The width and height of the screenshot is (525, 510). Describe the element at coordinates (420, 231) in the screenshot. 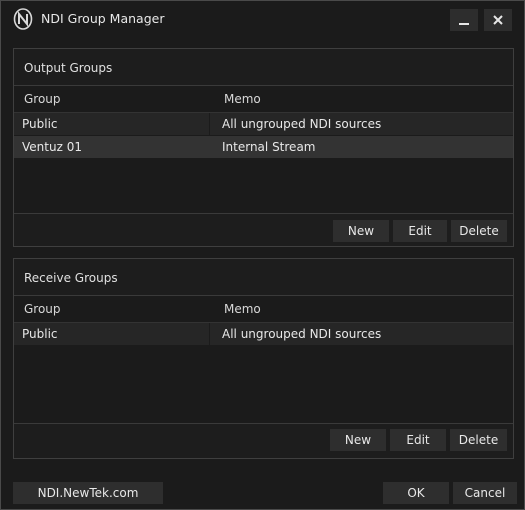

I see `output-edit-button: Edit` at that location.